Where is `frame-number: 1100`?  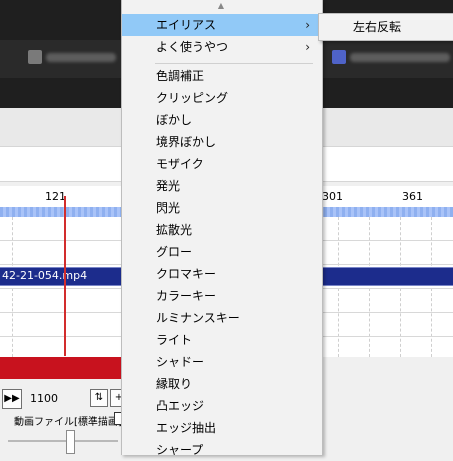 frame-number: 1100 is located at coordinates (44, 398).